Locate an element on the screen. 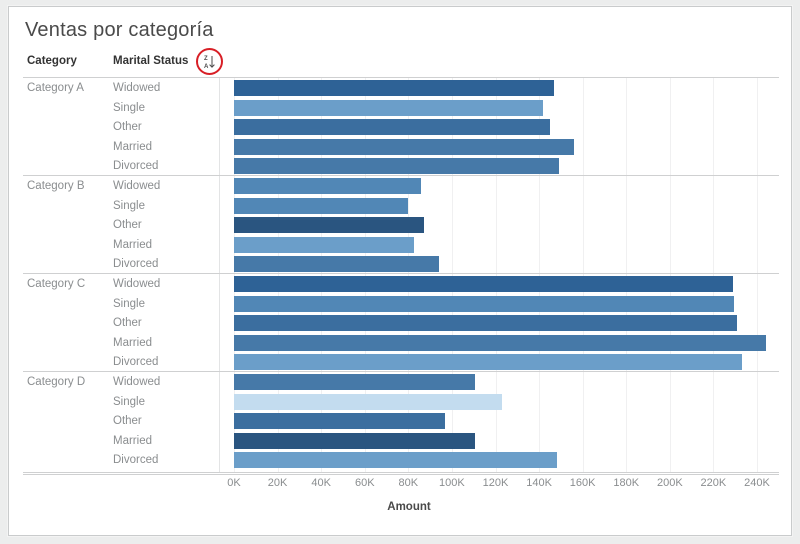  axis-tick-label: 180K is located at coordinates (626, 483).